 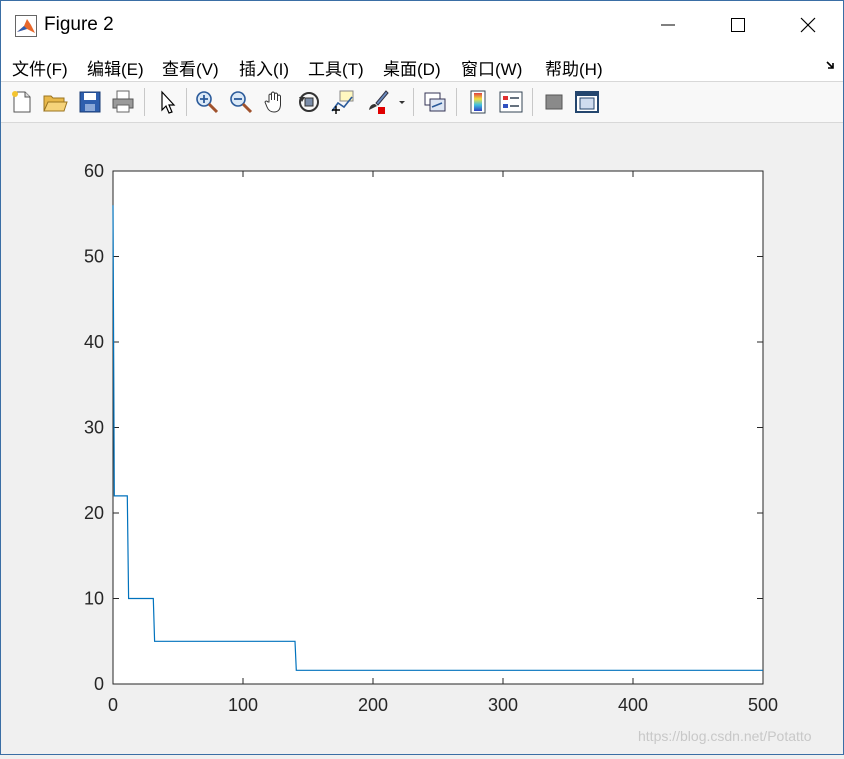 What do you see at coordinates (554, 102) in the screenshot?
I see `hide-plot-tools-icon` at bounding box center [554, 102].